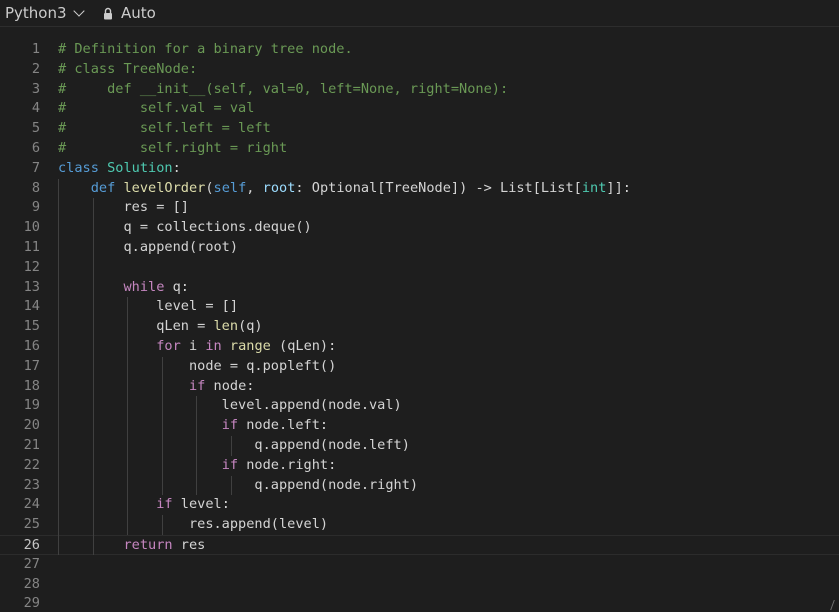  Describe the element at coordinates (287, 464) in the screenshot. I see `code-token: node.right:` at that location.